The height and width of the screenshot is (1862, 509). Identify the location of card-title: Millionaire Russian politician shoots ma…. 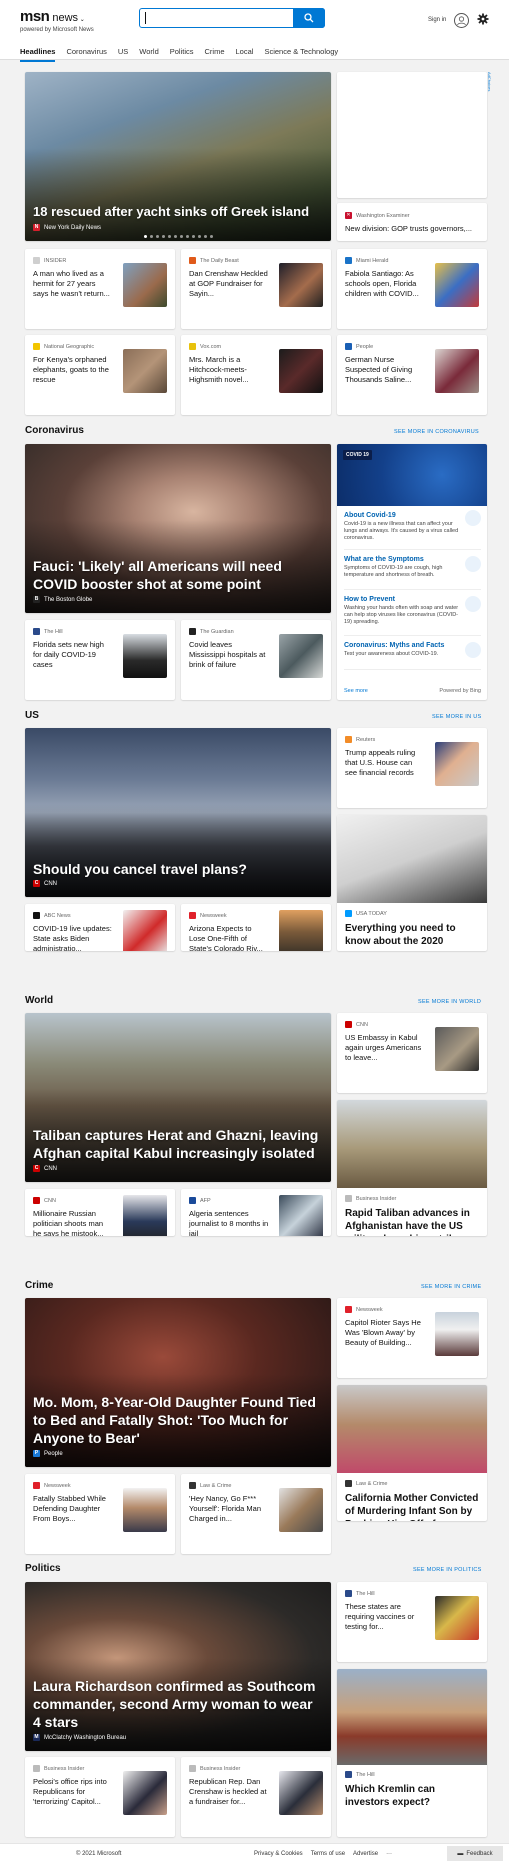
(68, 1222).